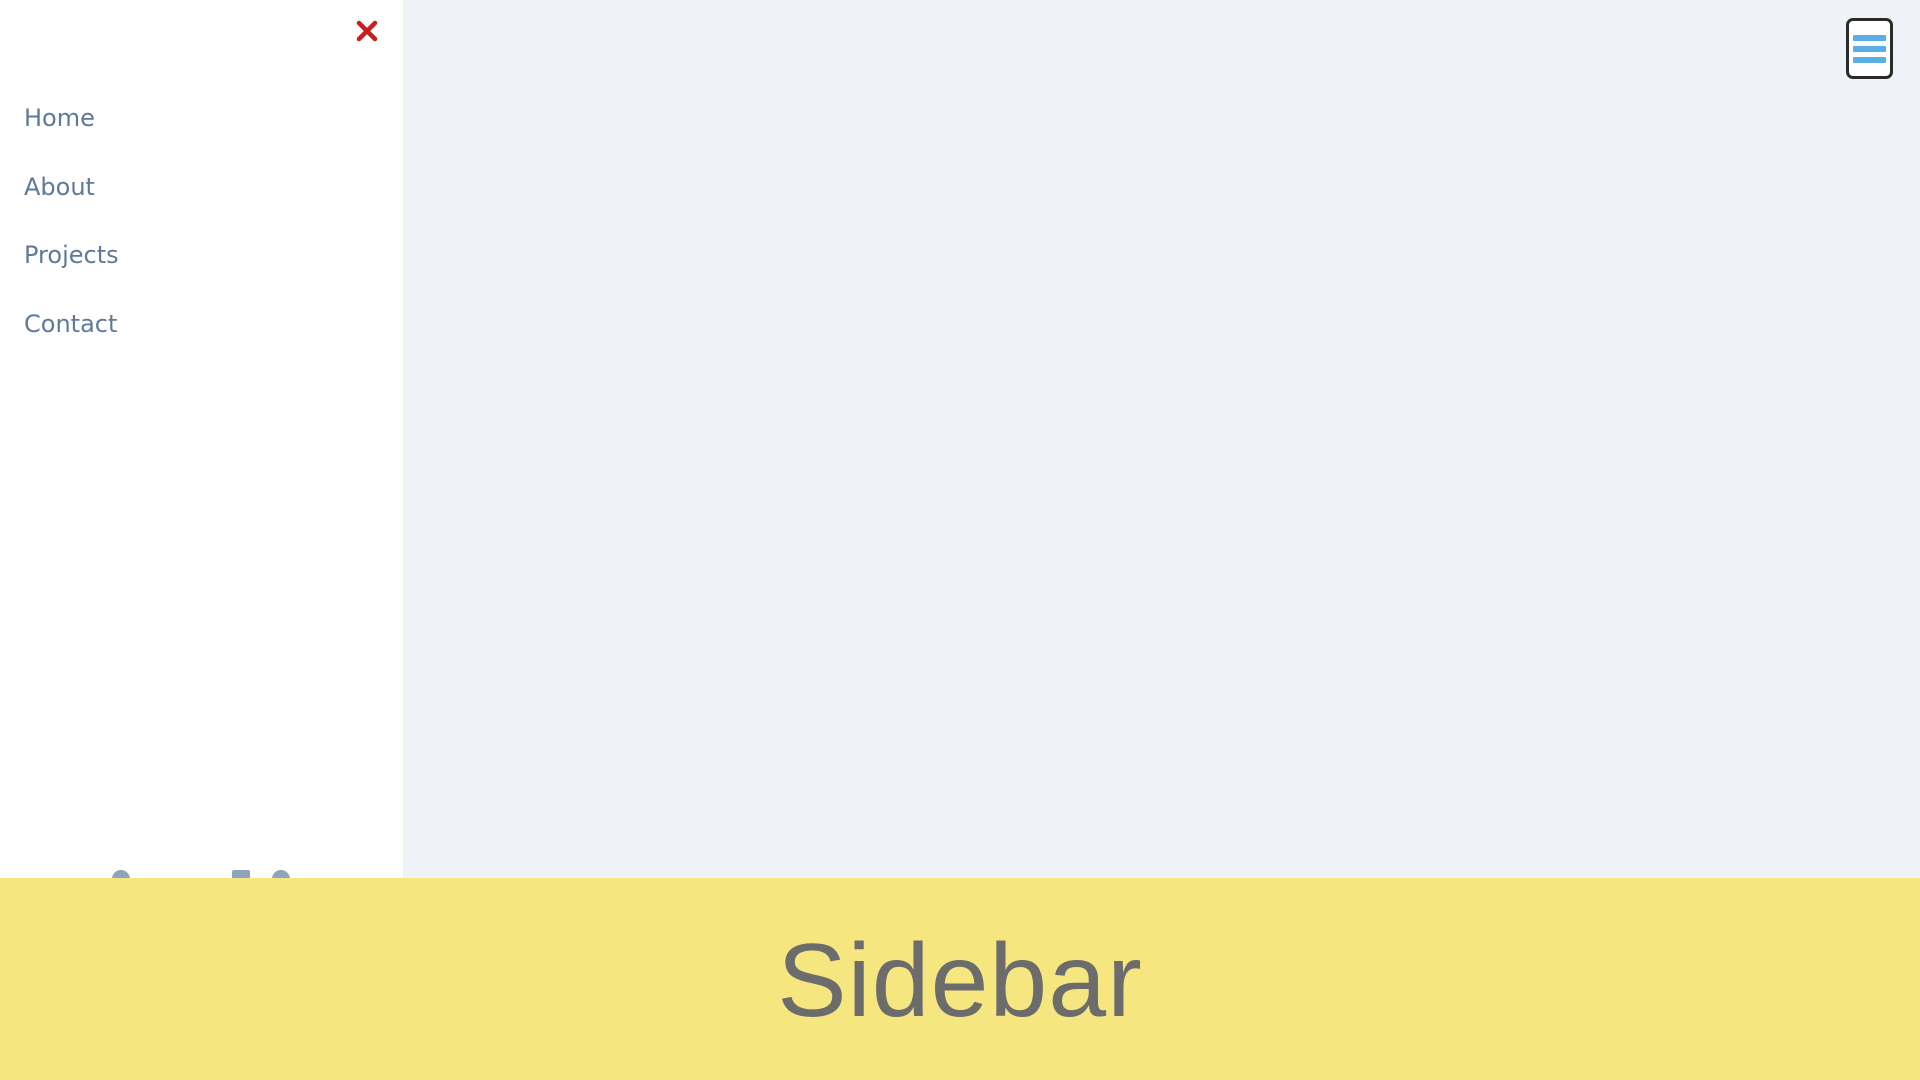 Image resolution: width=1920 pixels, height=1080 pixels. I want to click on sidebar-item-about: About, so click(201, 199).